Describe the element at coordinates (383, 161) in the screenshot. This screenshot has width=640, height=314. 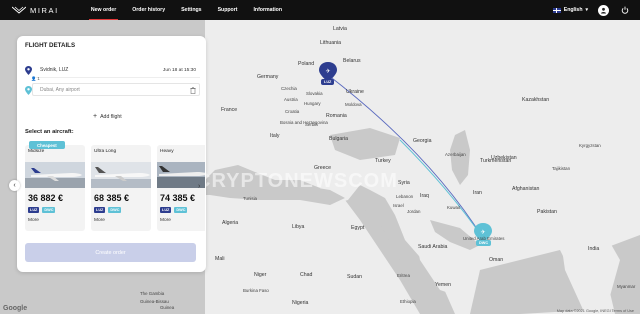
I see `map-label: Turkey` at that location.